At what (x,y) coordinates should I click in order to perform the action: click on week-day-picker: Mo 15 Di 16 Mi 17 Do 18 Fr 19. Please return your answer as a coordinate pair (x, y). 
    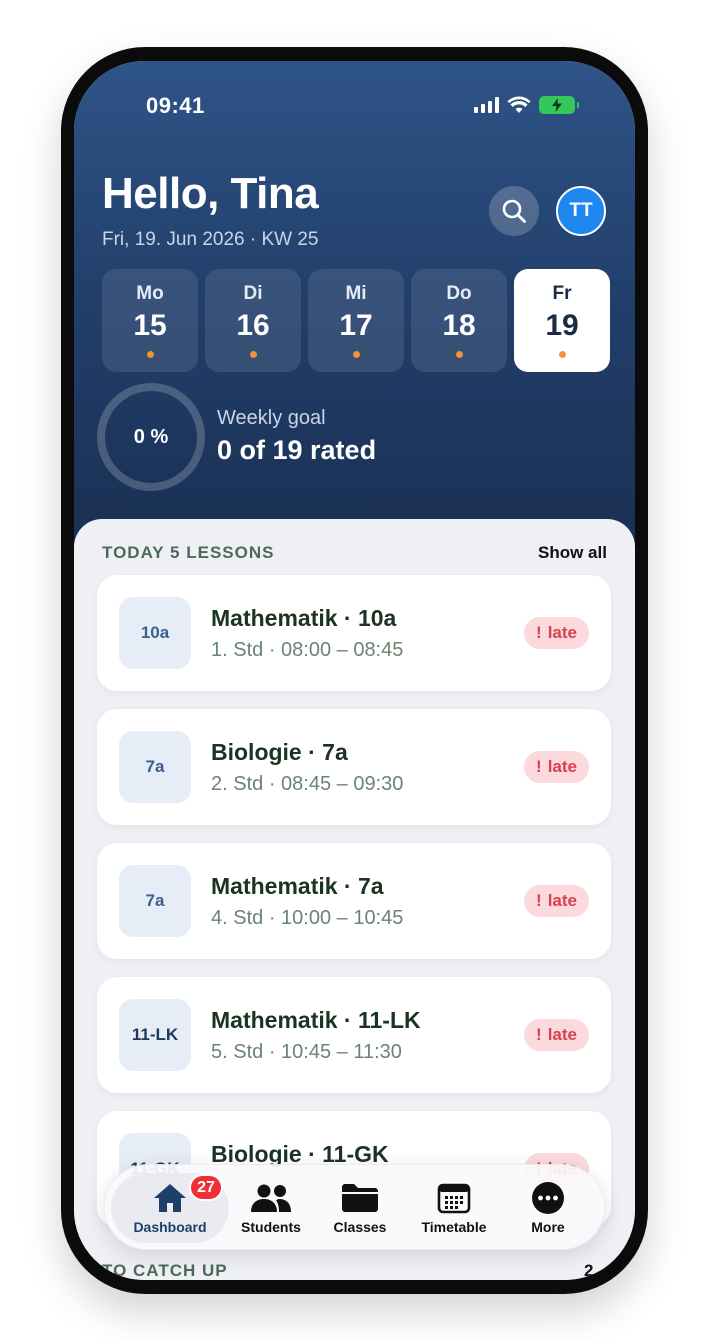
    Looking at the image, I should click on (356, 320).